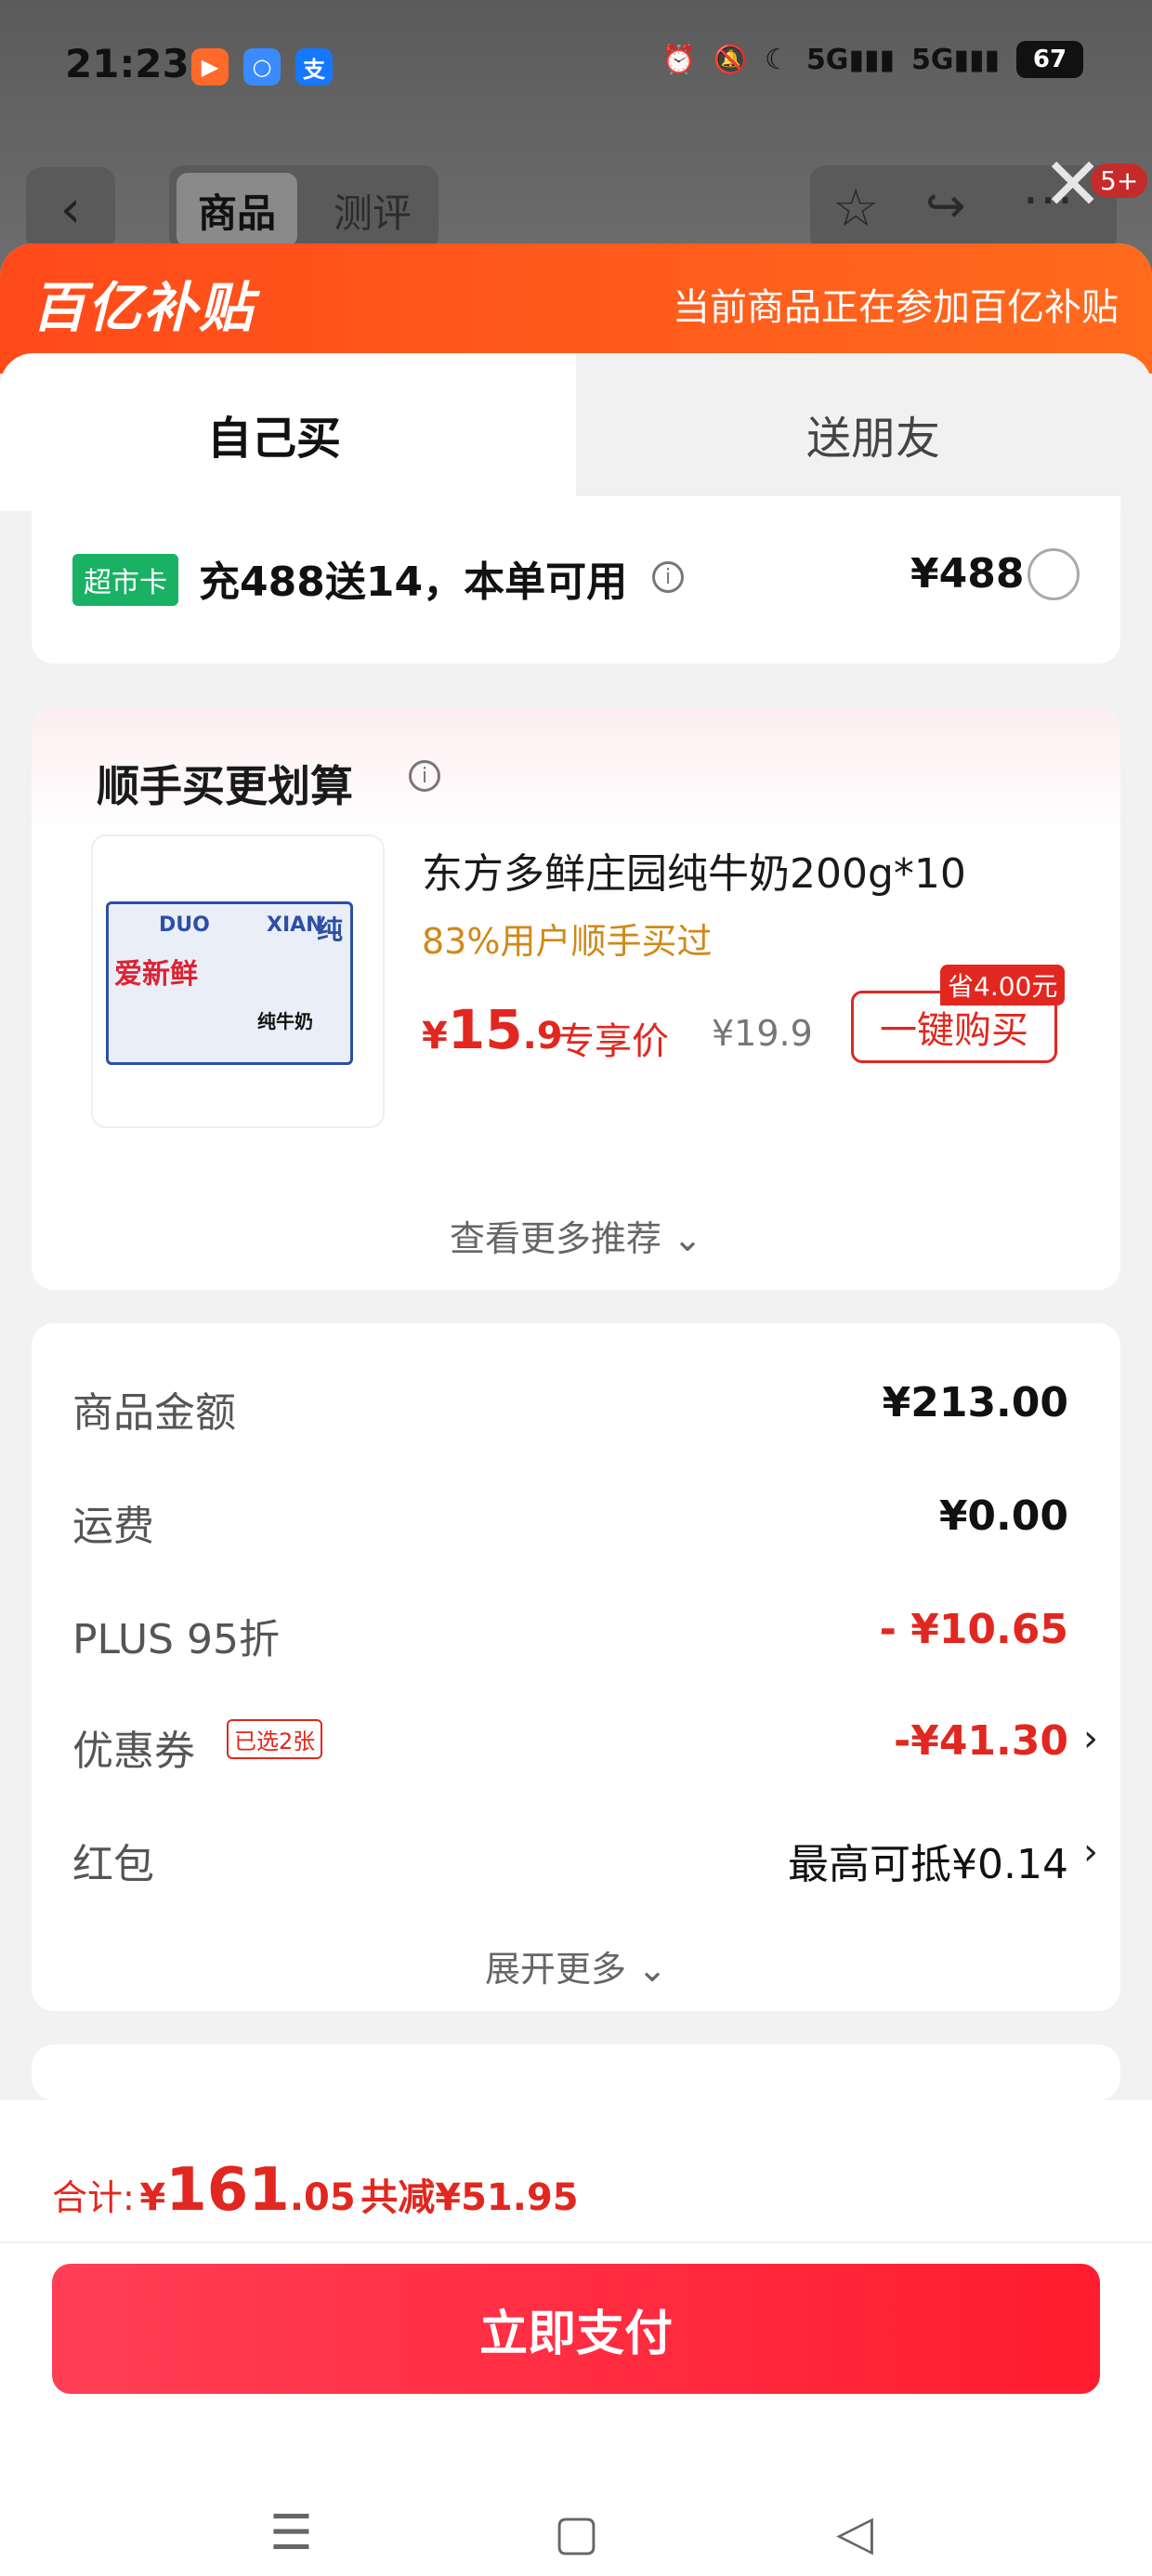 Image resolution: width=1152 pixels, height=2576 pixels. I want to click on system-nav-bar: ☰ ▢ ◁, so click(576, 2527).